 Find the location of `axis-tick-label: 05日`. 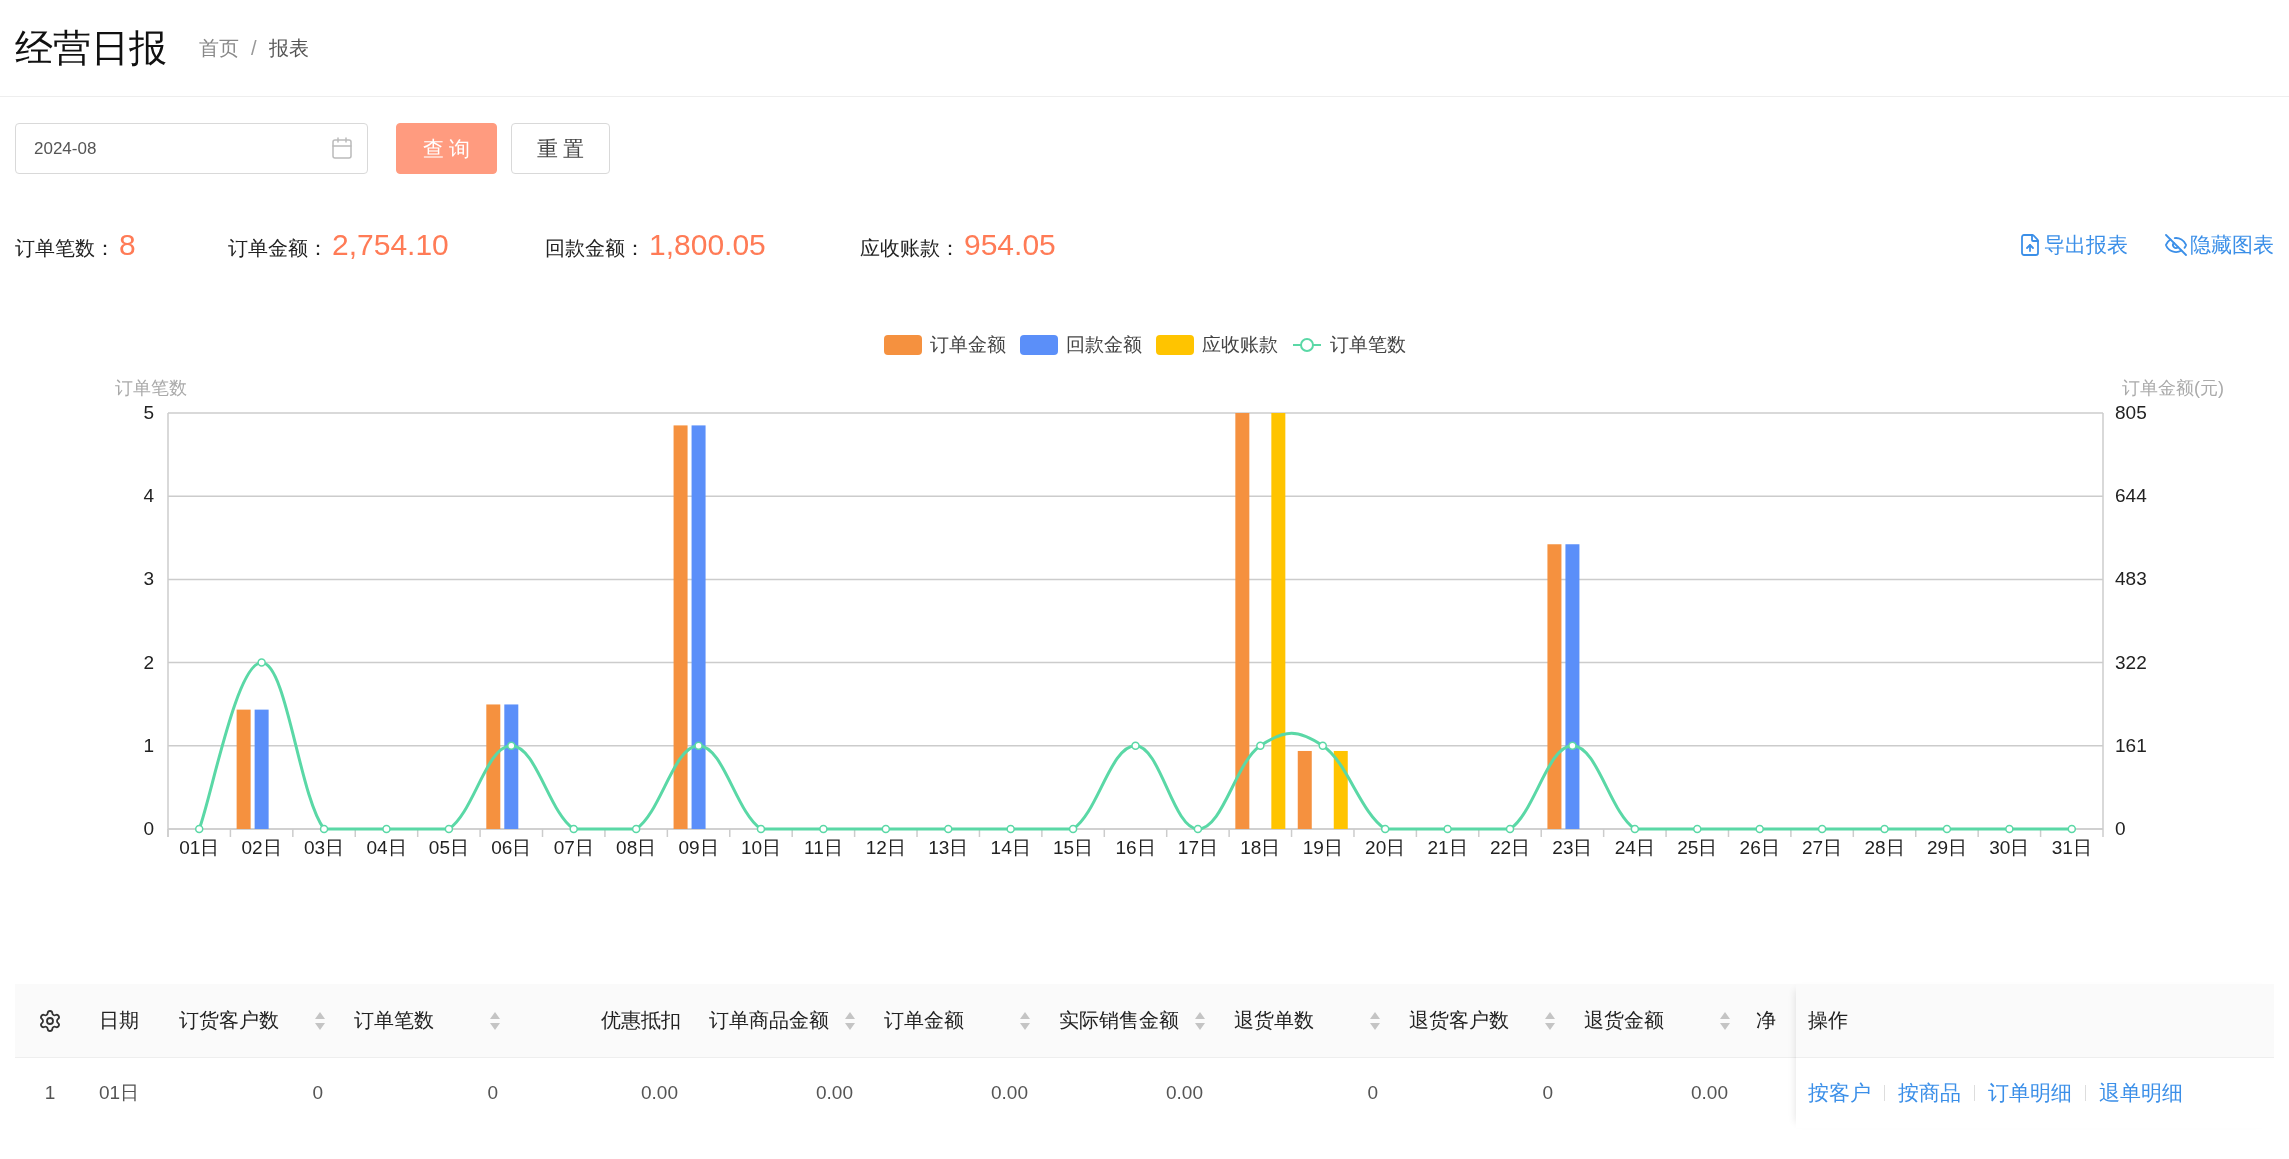

axis-tick-label: 05日 is located at coordinates (448, 847).